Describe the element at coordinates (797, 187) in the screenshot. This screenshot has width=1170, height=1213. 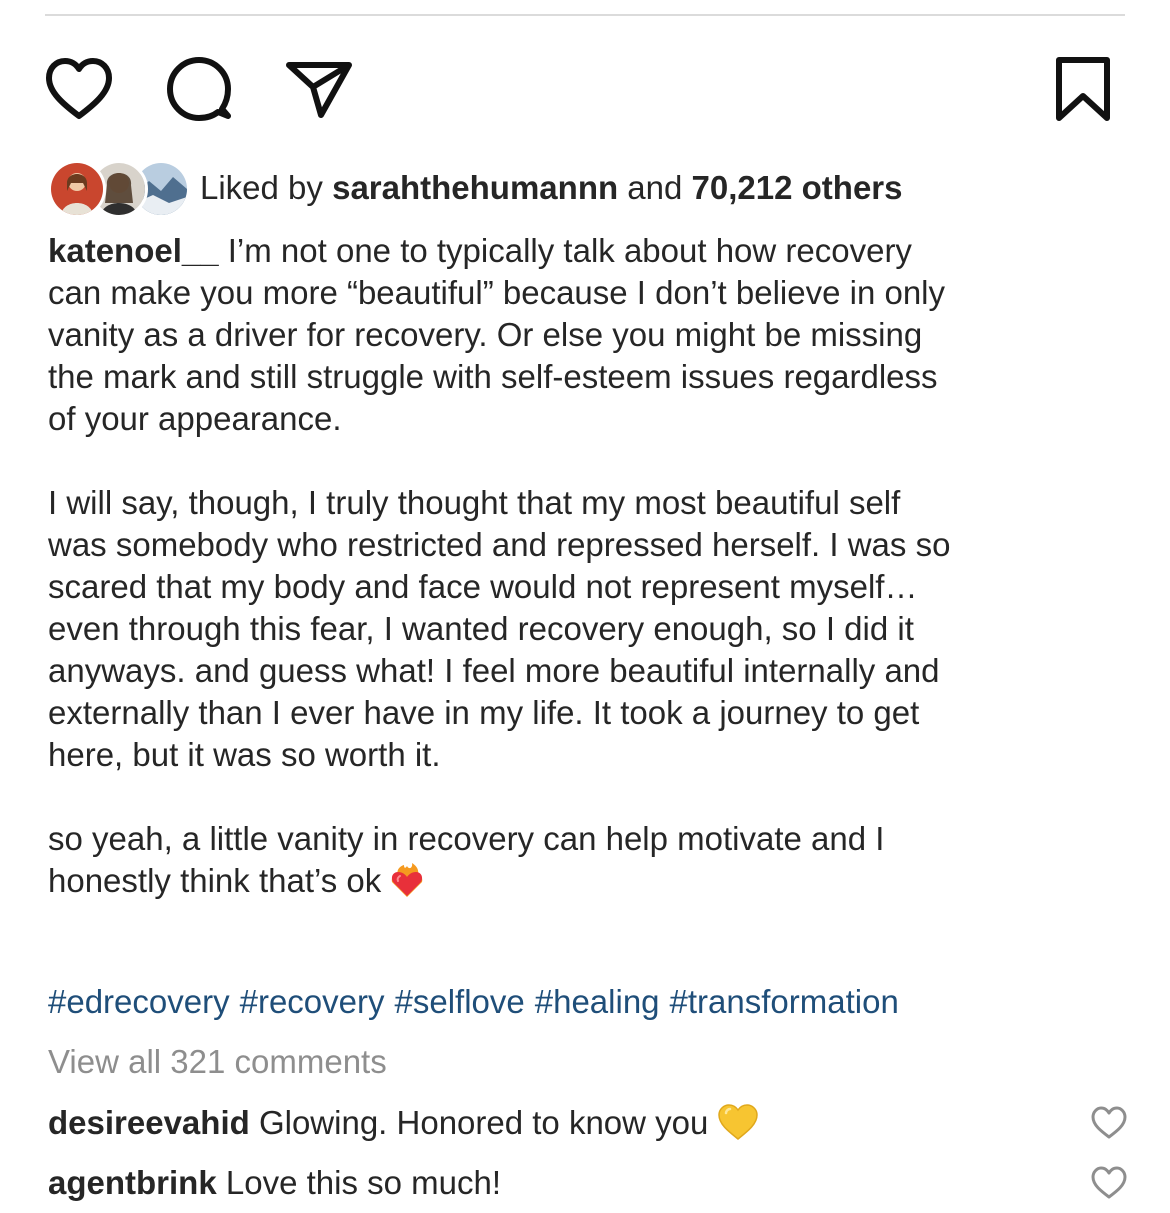
I see `likes-count: 70,212 others` at that location.